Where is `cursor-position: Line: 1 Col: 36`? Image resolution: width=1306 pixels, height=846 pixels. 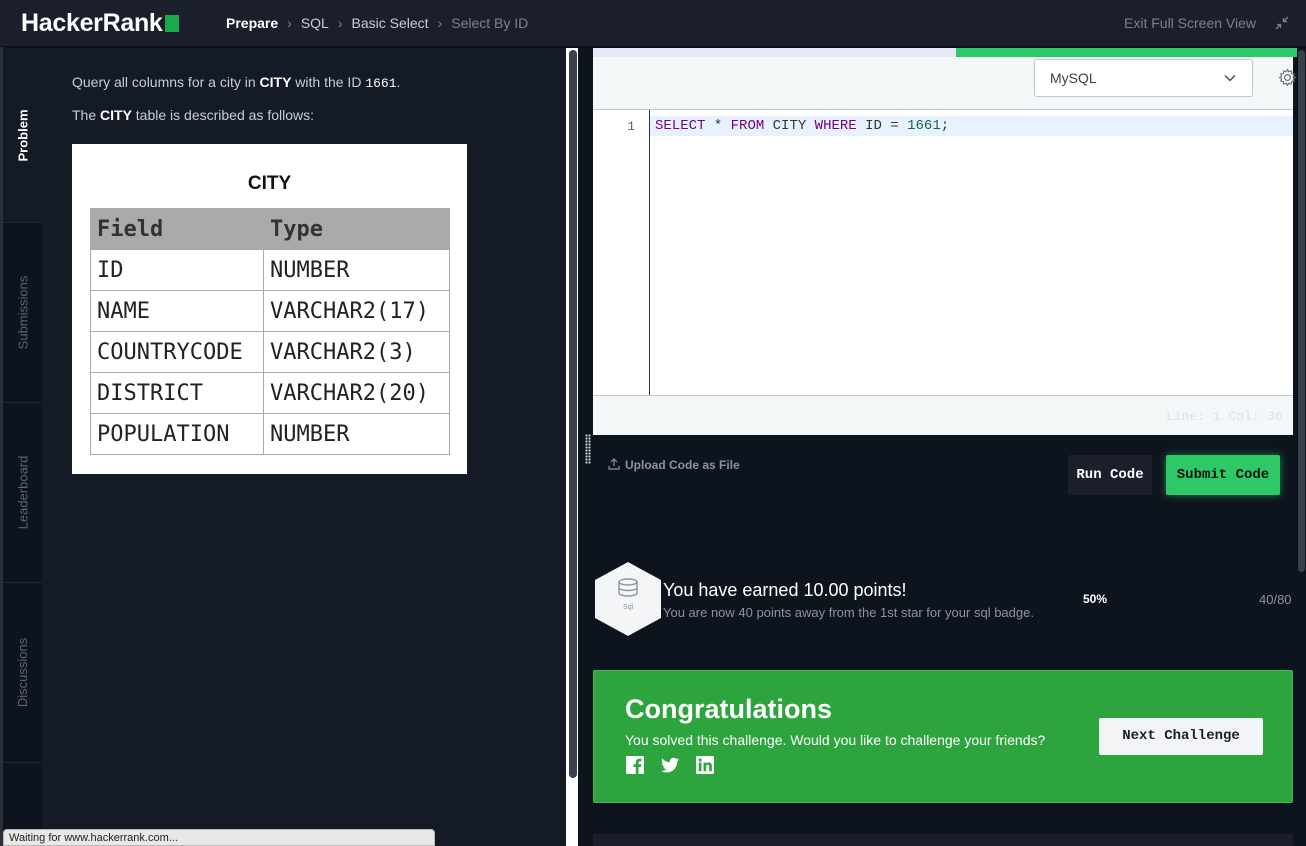
cursor-position: Line: 1 Col: 36 is located at coordinates (1224, 416).